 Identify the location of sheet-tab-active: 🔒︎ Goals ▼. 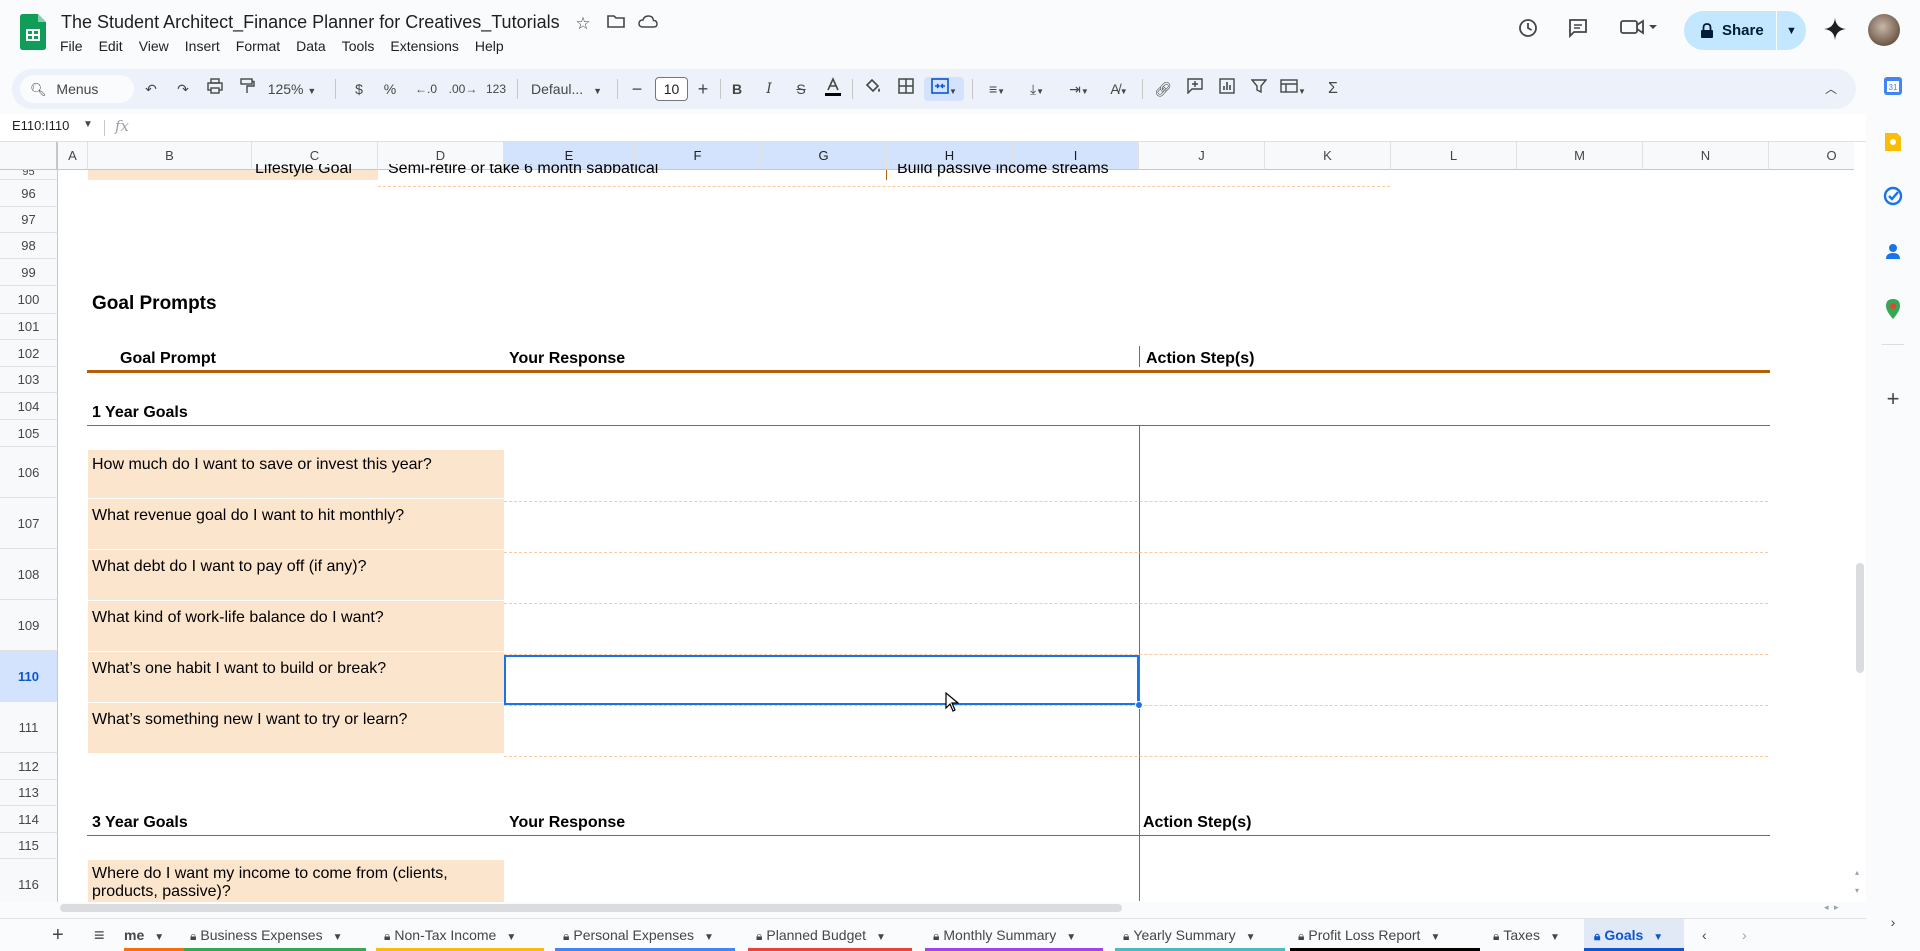
(1634, 935).